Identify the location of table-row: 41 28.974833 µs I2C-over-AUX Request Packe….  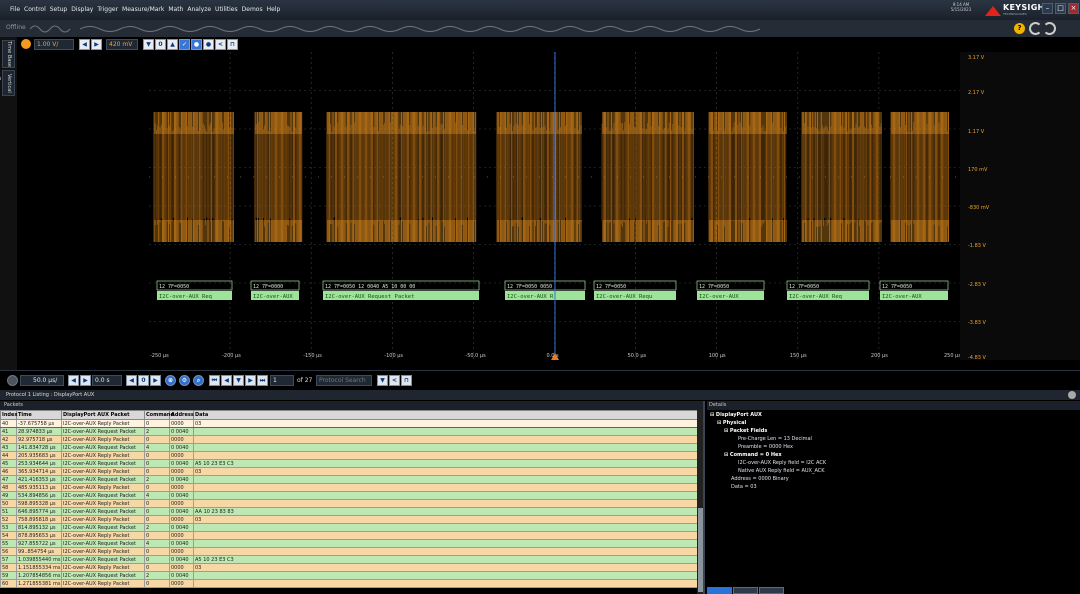
(349, 432).